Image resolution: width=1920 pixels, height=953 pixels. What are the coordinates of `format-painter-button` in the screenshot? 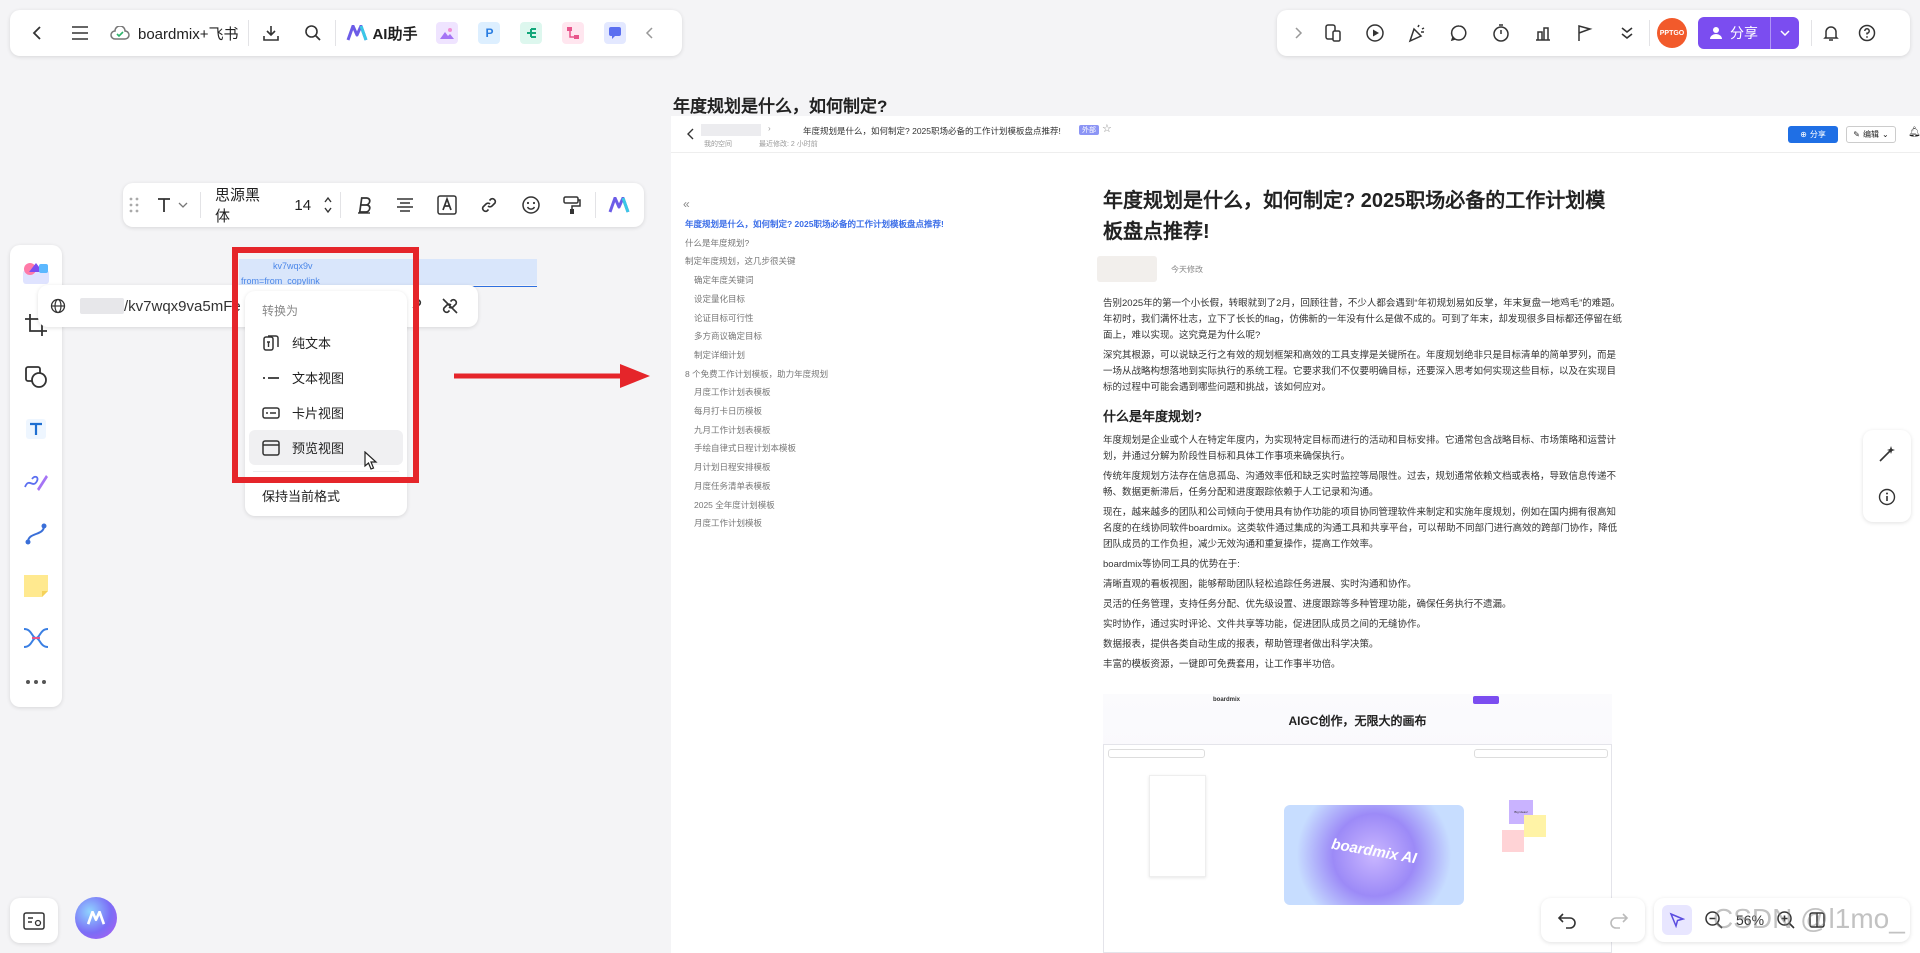 It's located at (572, 205).